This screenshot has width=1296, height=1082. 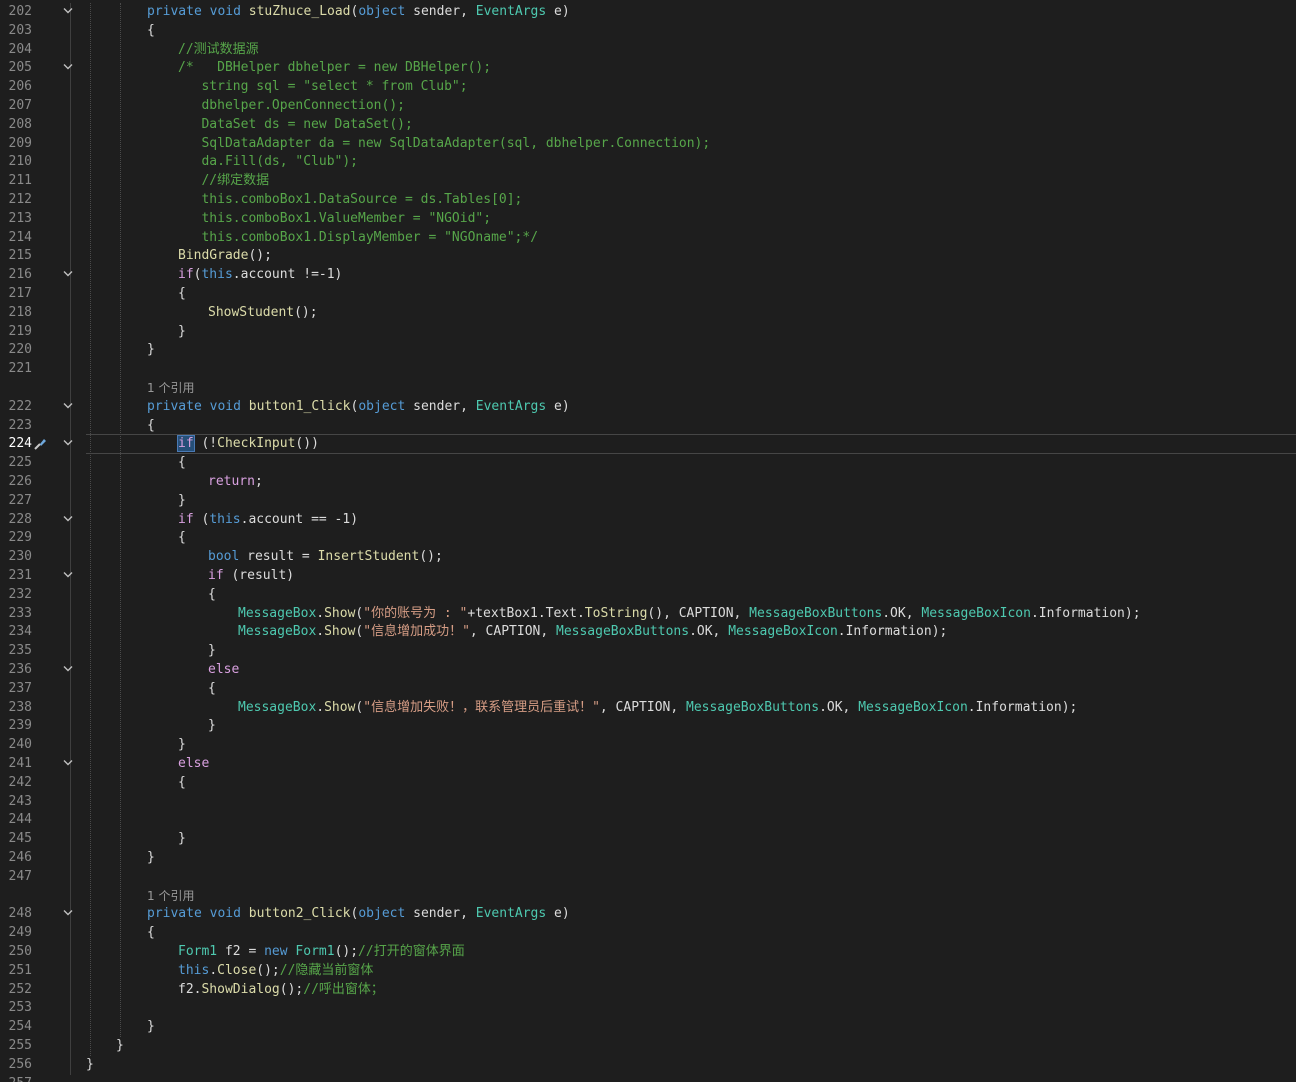 What do you see at coordinates (648, 501) in the screenshot?
I see `code-line: 227}` at bounding box center [648, 501].